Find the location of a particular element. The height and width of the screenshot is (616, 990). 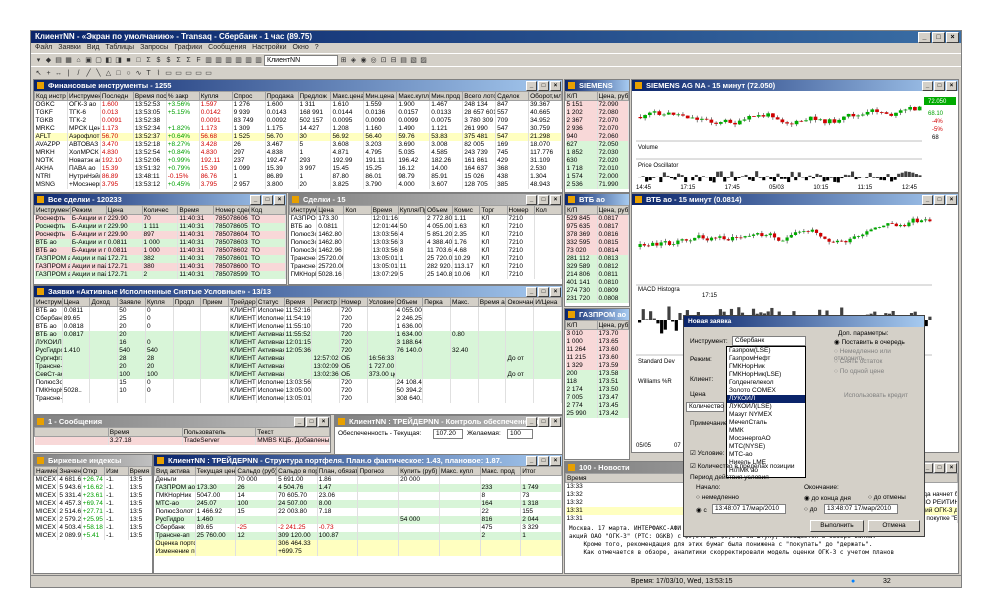

column-header: Прогноз is located at coordinates (378, 471).